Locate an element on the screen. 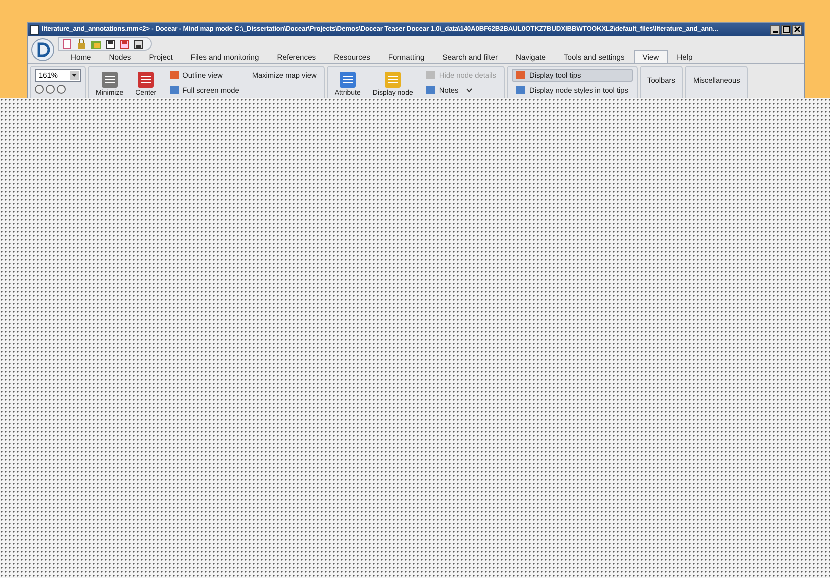 Image resolution: width=830 pixels, height=578 pixels. app-logo-icon is located at coordinates (43, 50).